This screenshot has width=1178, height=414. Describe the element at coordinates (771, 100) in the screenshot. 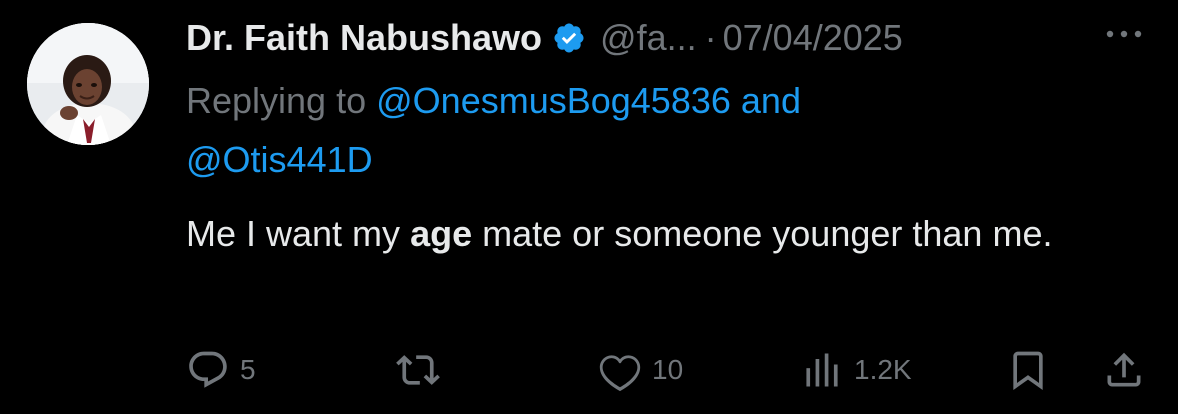

I see `reply-joiner: and` at that location.